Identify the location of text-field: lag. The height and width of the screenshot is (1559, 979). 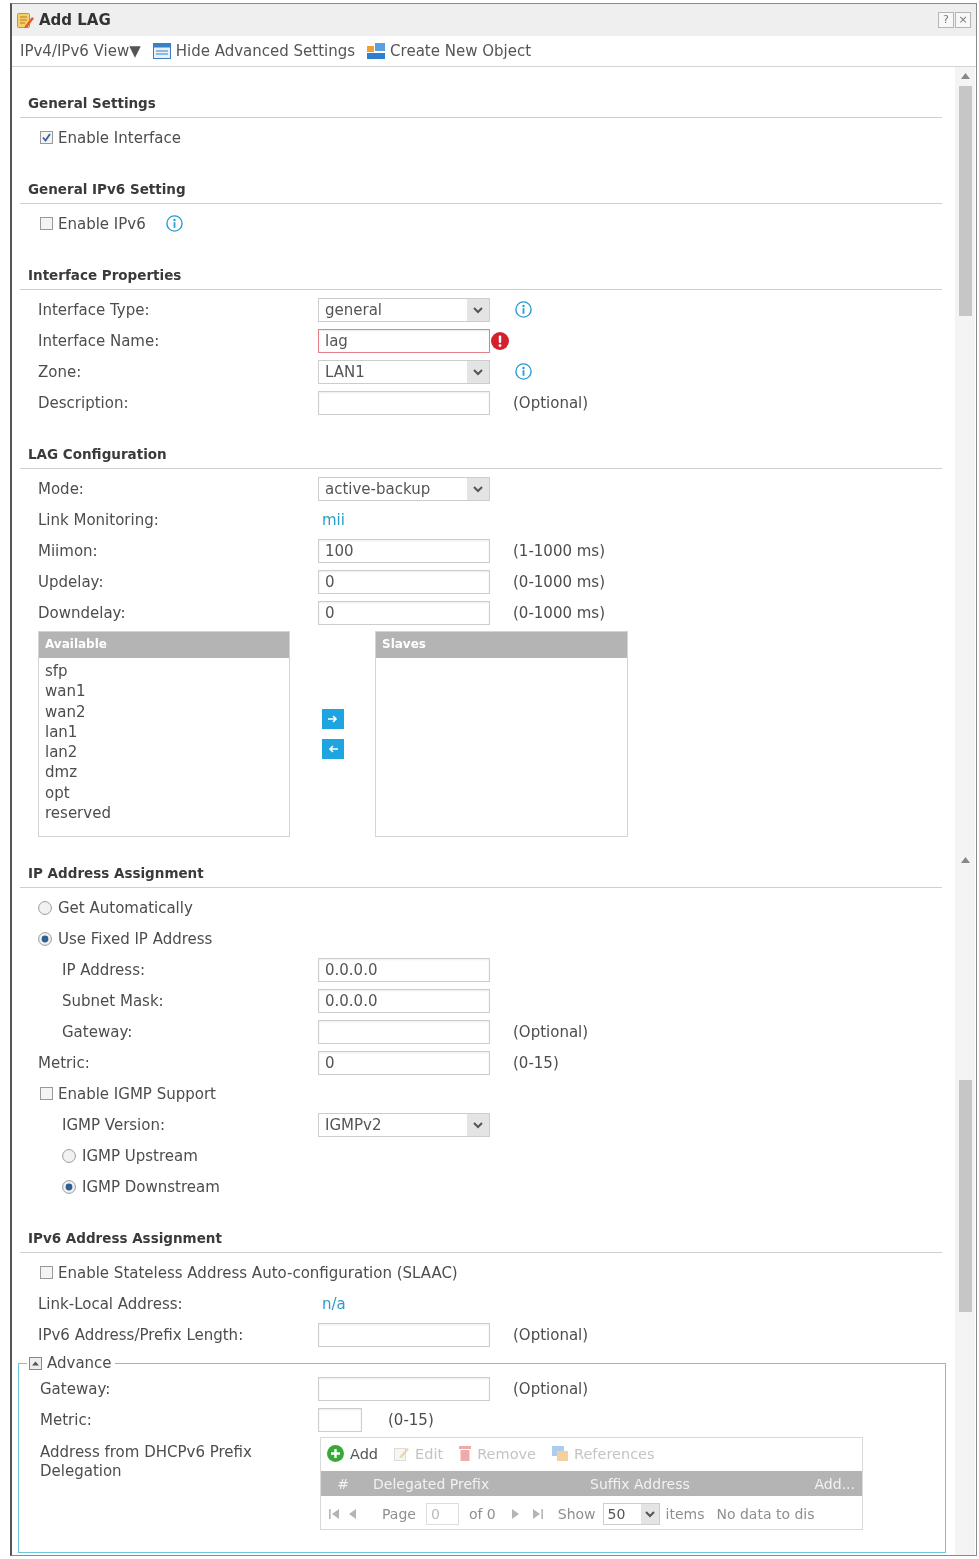
(404, 340).